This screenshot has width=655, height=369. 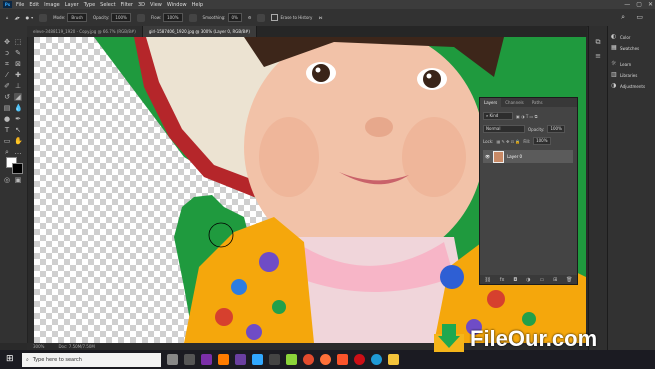 I want to click on brush-settings-icon, so click(x=43, y=17).